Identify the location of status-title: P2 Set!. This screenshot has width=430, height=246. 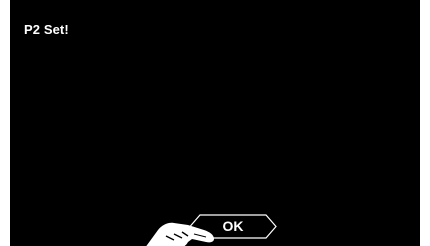
(46, 29).